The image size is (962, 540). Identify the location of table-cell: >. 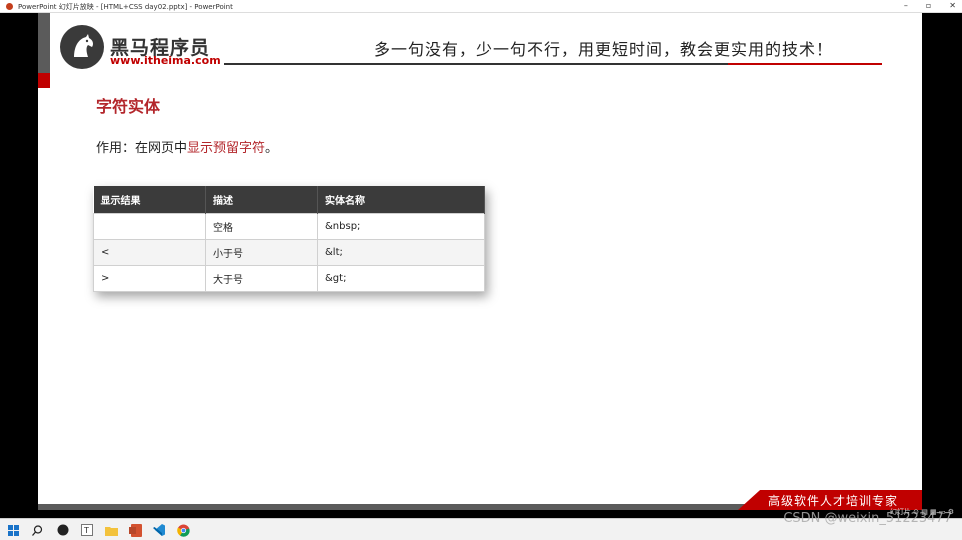
(149, 278).